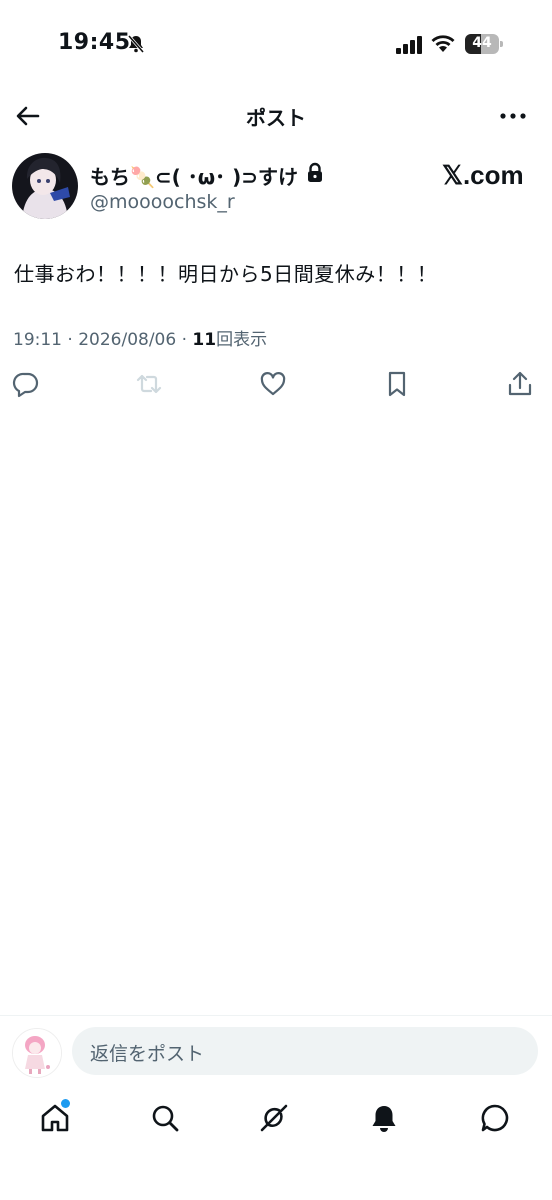 The width and height of the screenshot is (552, 1200). Describe the element at coordinates (147, 1054) in the screenshot. I see `reply-placeholder: 返信をポスト` at that location.